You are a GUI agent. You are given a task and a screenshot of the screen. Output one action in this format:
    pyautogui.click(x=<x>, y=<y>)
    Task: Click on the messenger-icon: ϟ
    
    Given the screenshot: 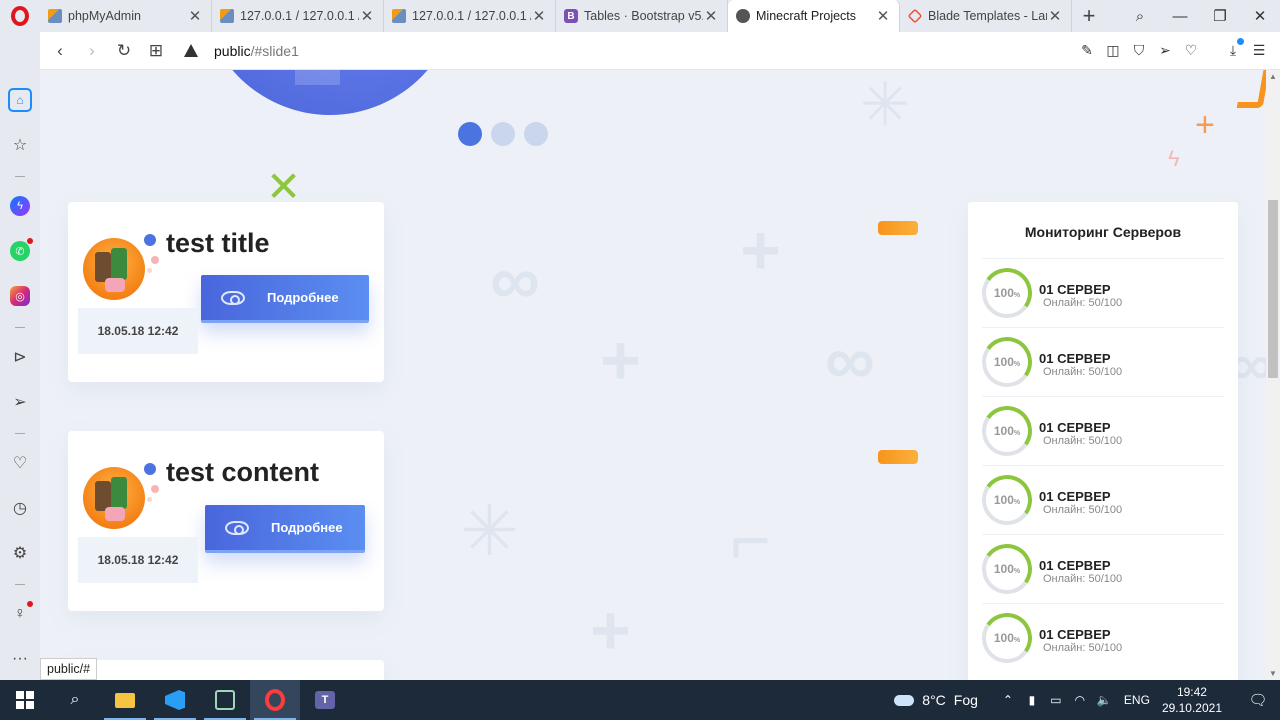 What is the action you would take?
    pyautogui.click(x=20, y=206)
    